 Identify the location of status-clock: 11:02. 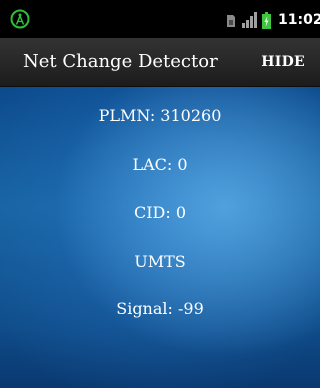
(299, 20).